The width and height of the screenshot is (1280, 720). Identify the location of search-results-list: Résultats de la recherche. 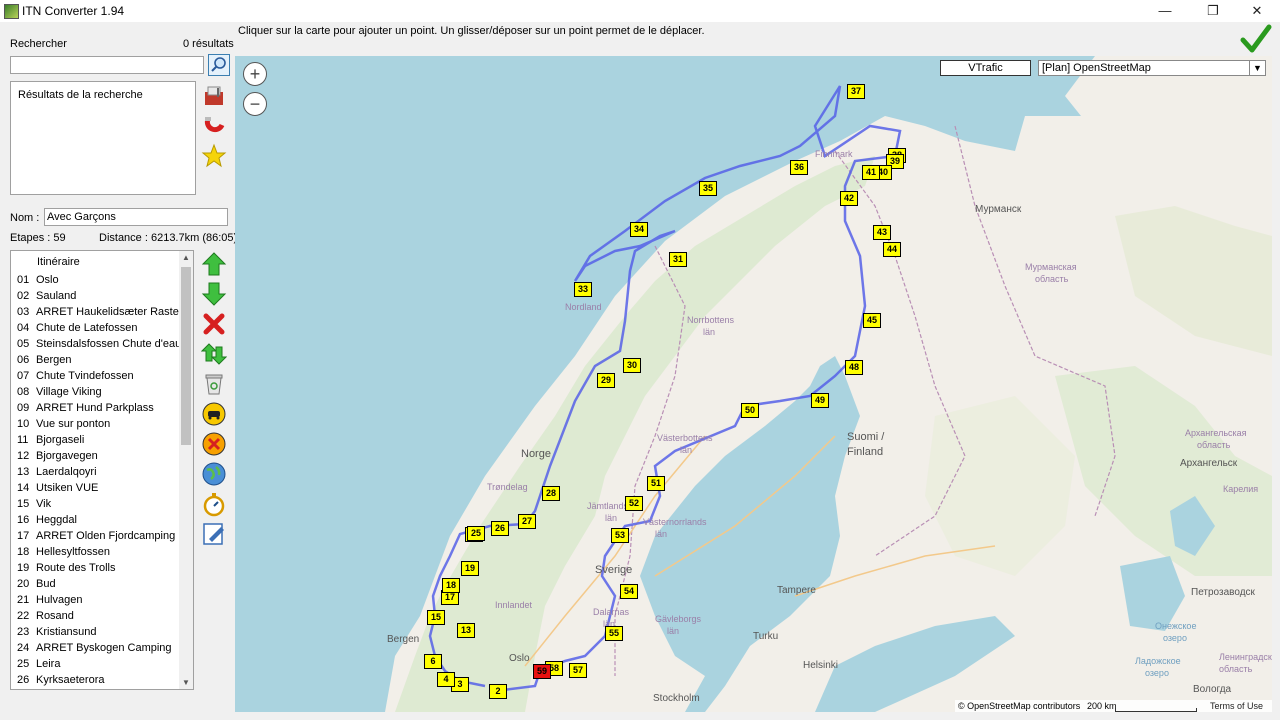
(103, 138).